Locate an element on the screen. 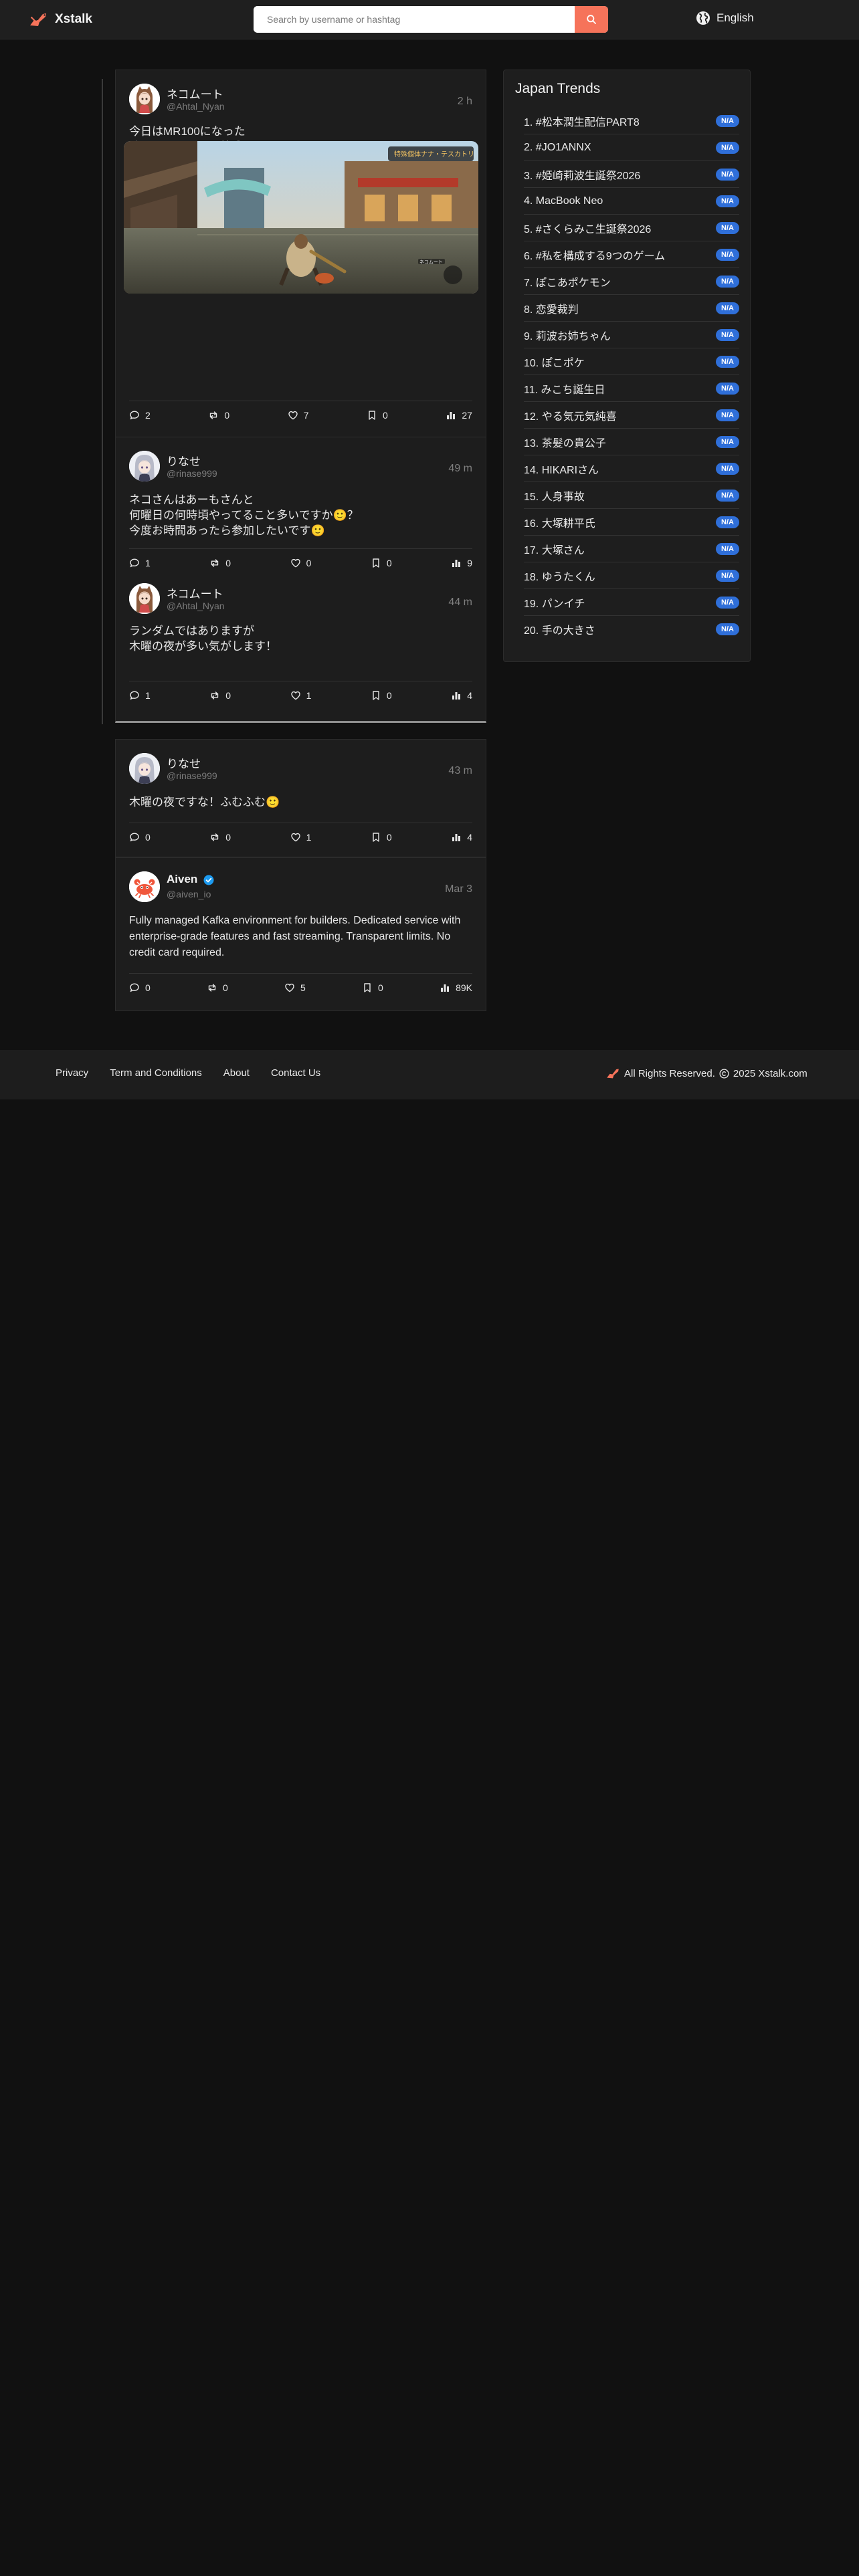  trend-item: 19. パンイチ N/A is located at coordinates (631, 602).